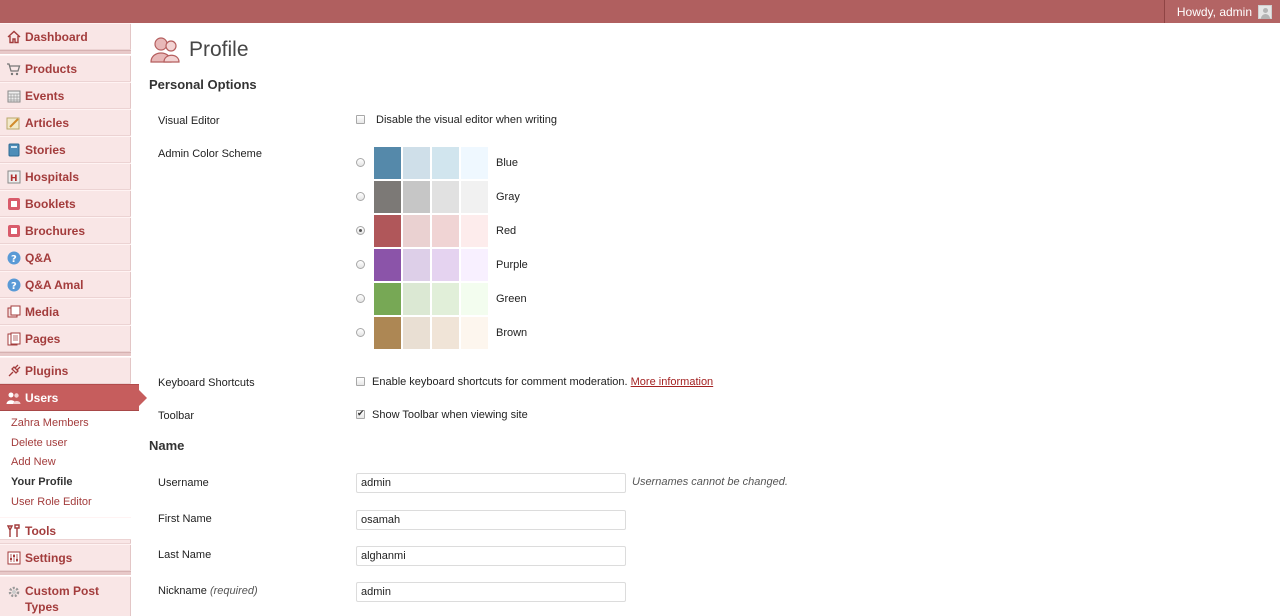 This screenshot has height=616, width=1280. Describe the element at coordinates (183, 483) in the screenshot. I see `username-label: Username` at that location.